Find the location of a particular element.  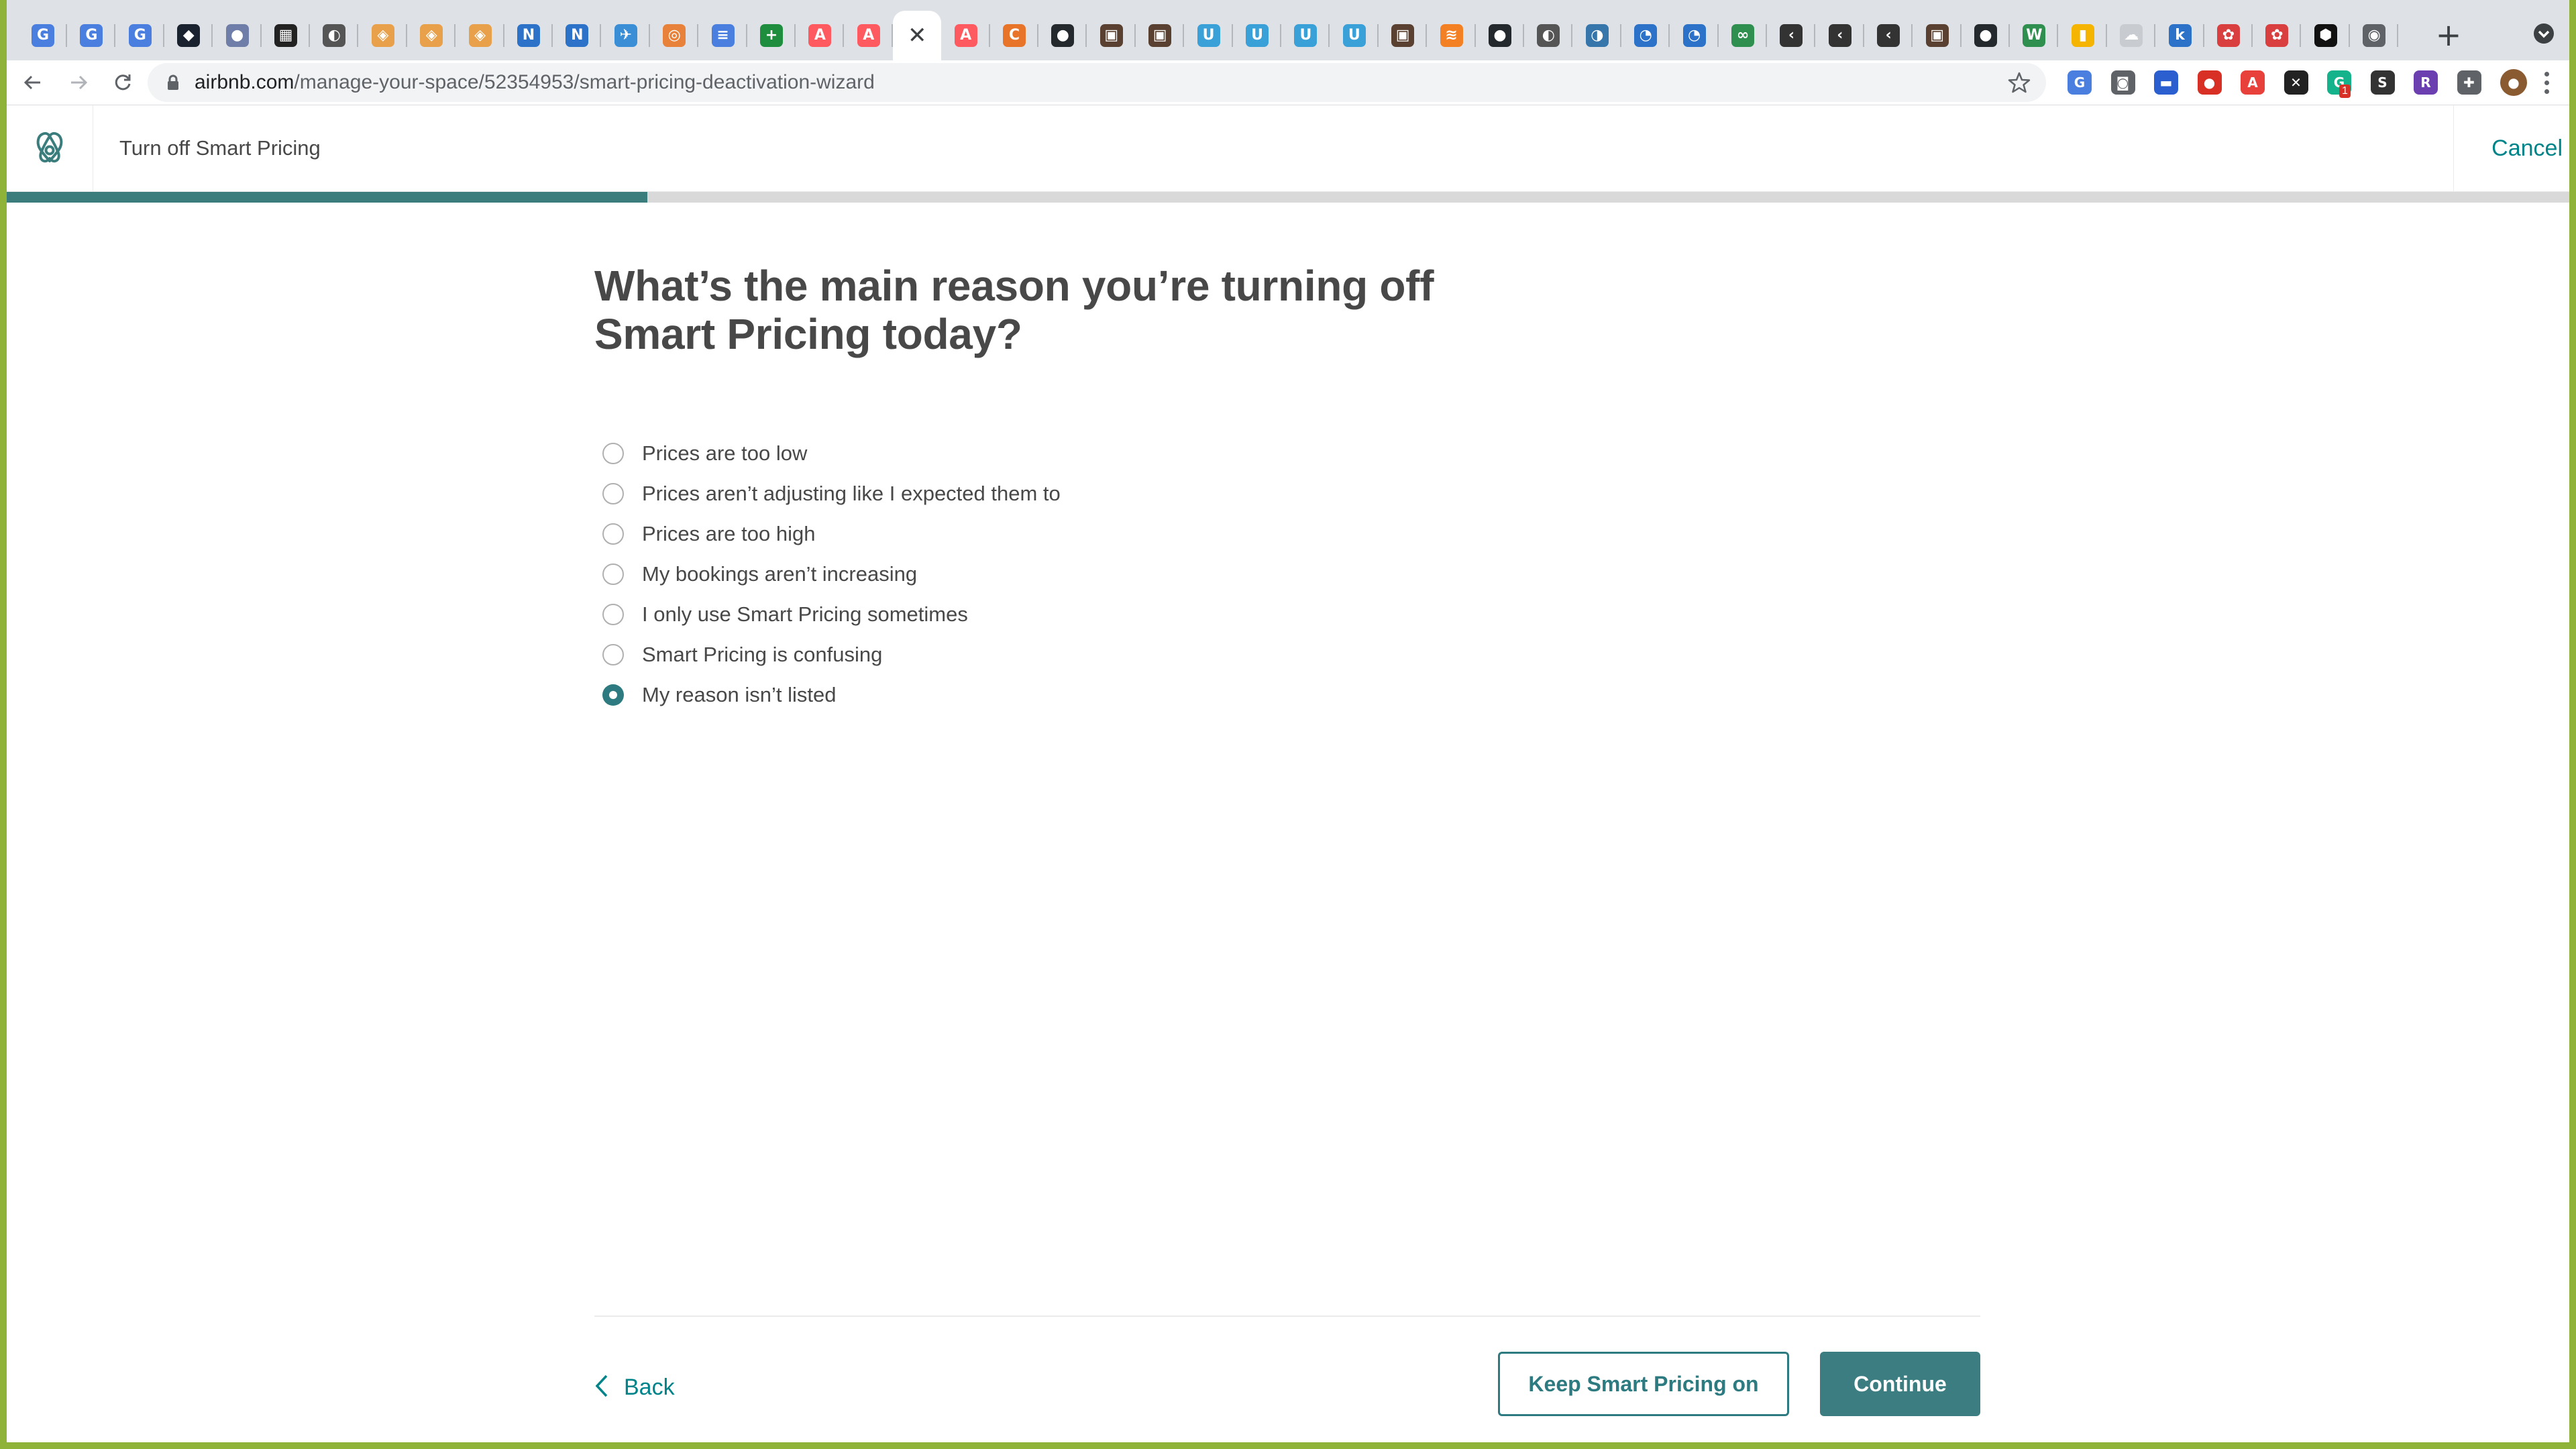

reason-option: Smart Pricing is confusing is located at coordinates (1287, 655).